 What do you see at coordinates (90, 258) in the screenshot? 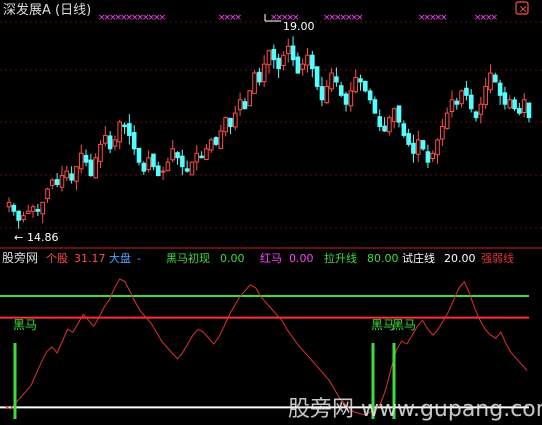
I see `svg-text: 31.17` at bounding box center [90, 258].